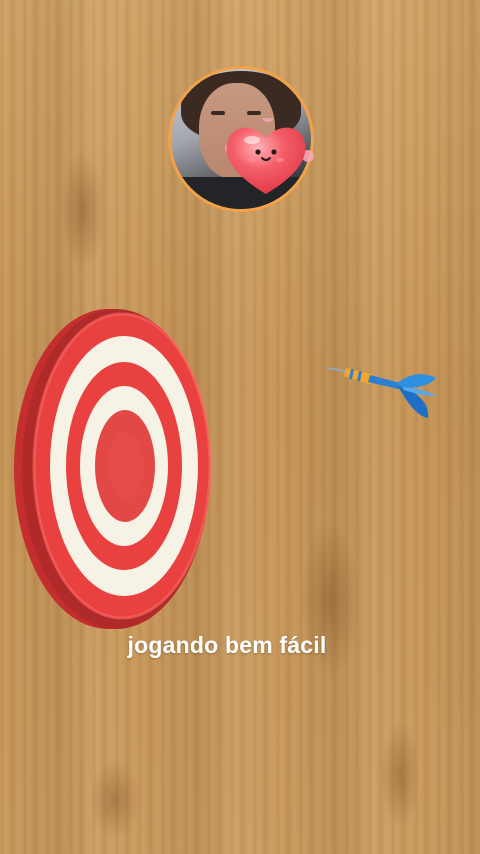 The width and height of the screenshot is (480, 854). Describe the element at coordinates (227, 645) in the screenshot. I see `caption-text: jogando bem fácil` at that location.